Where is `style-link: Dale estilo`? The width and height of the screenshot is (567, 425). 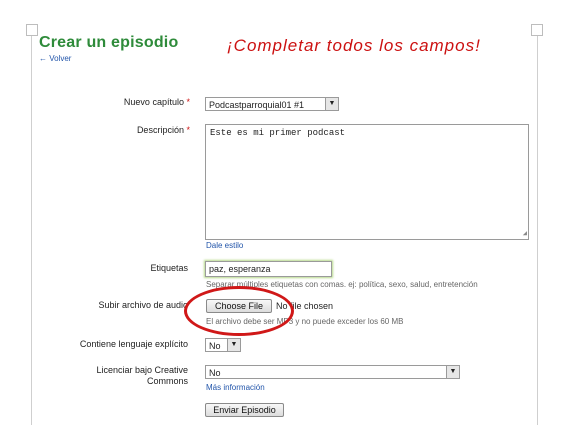 style-link: Dale estilo is located at coordinates (224, 245).